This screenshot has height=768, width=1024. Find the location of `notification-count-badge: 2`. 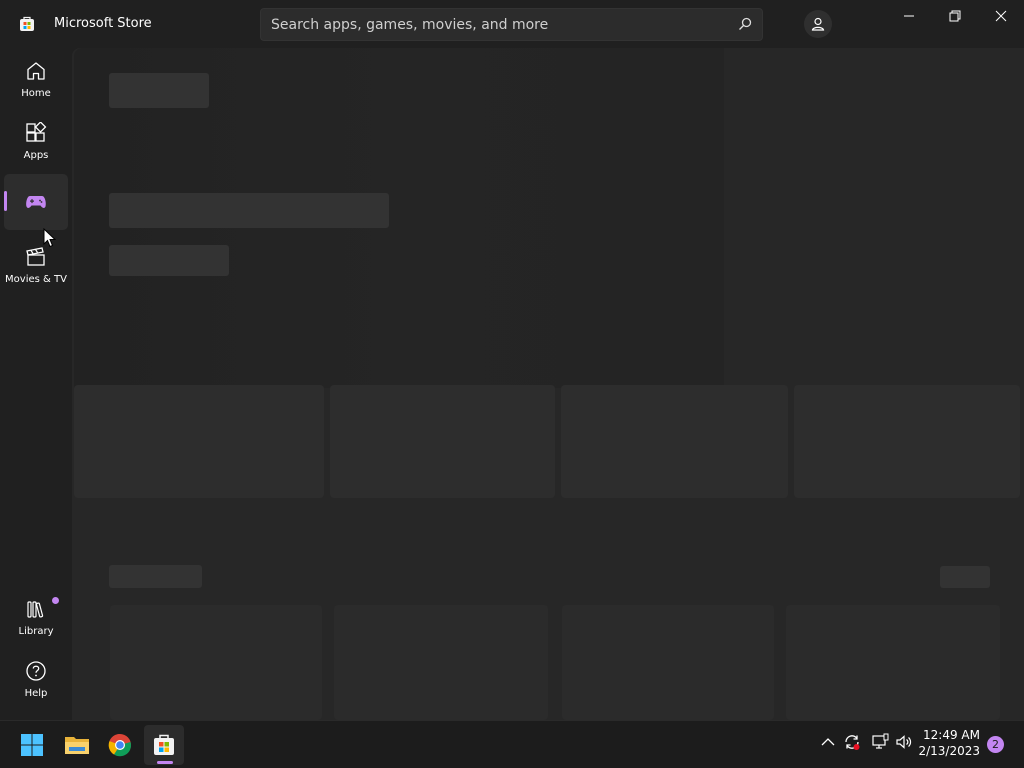

notification-count-badge: 2 is located at coordinates (995, 744).